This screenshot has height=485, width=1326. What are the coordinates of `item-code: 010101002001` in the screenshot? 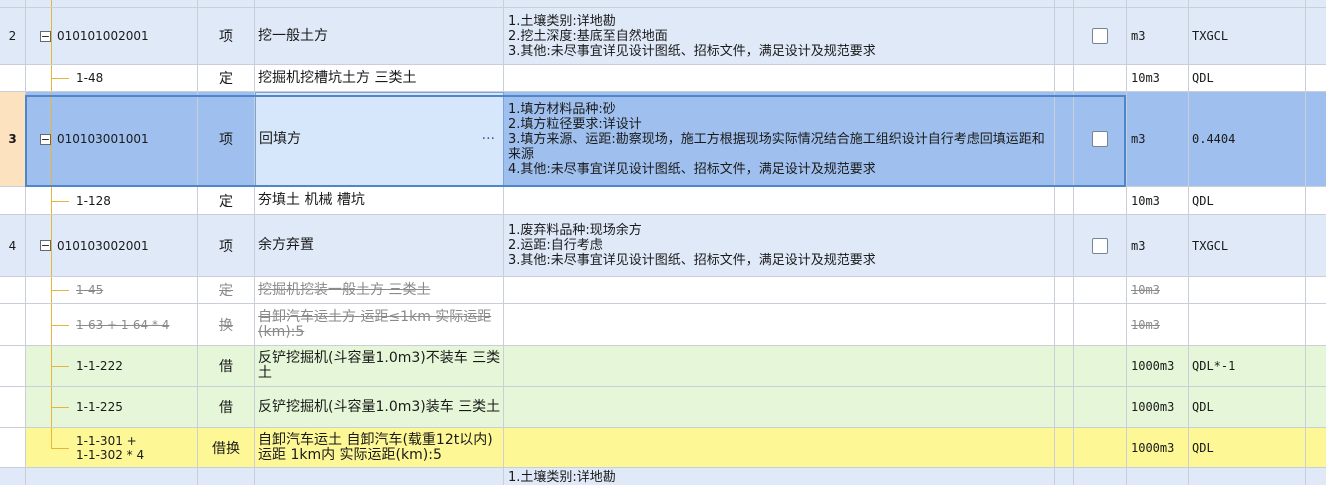 It's located at (103, 36).